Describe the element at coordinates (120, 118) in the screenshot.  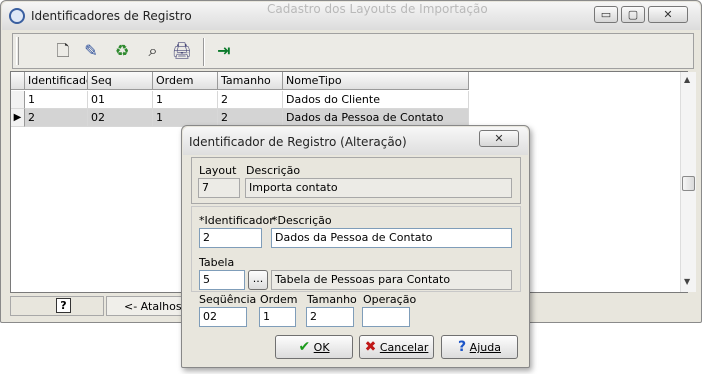
I see `table-cell: 02` at that location.